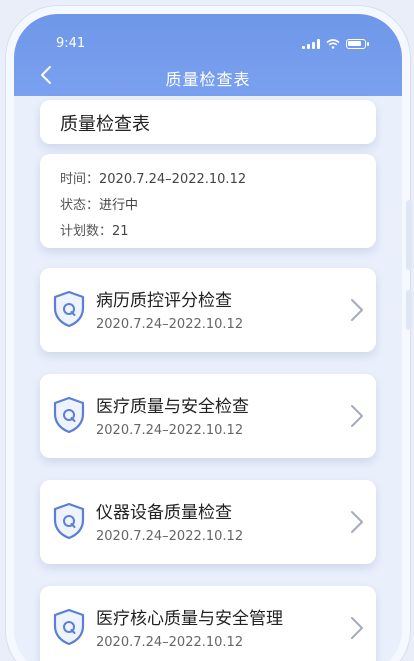  Describe the element at coordinates (208, 79) in the screenshot. I see `nav-title: 质量检查表` at that location.